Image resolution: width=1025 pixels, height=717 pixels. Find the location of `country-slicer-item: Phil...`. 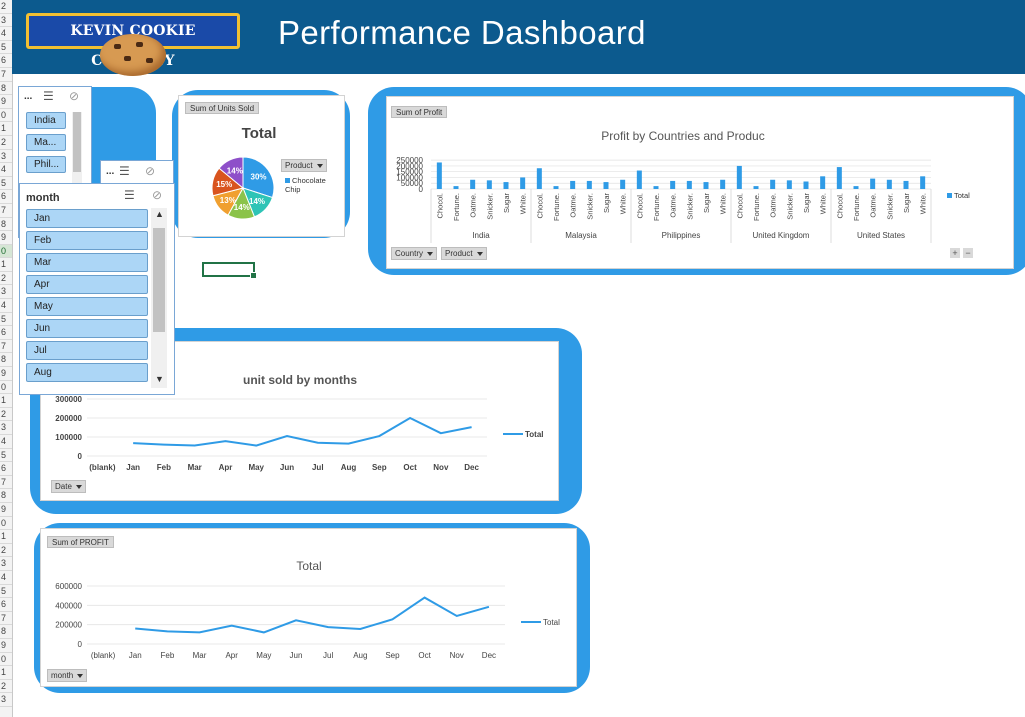

country-slicer-item: Phil... is located at coordinates (46, 164).